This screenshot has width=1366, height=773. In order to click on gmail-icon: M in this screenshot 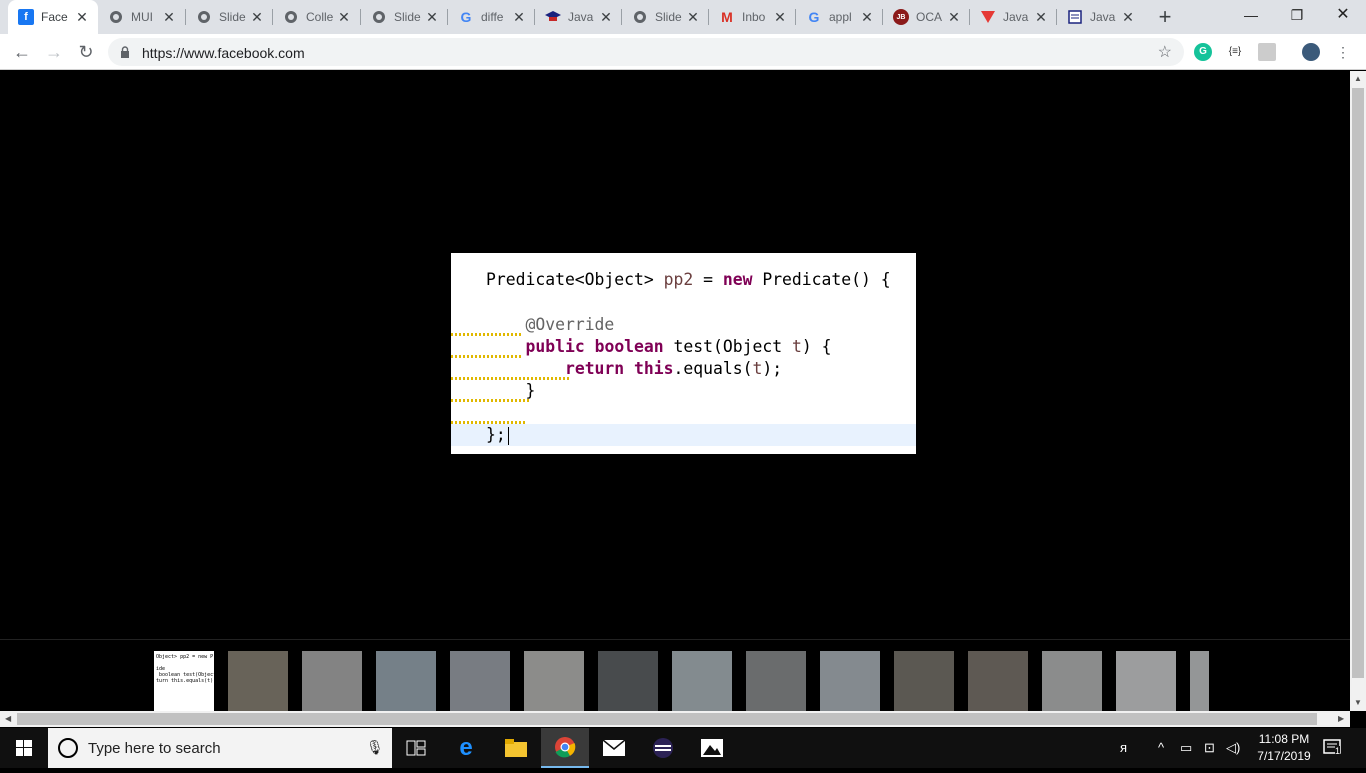, I will do `click(727, 17)`.